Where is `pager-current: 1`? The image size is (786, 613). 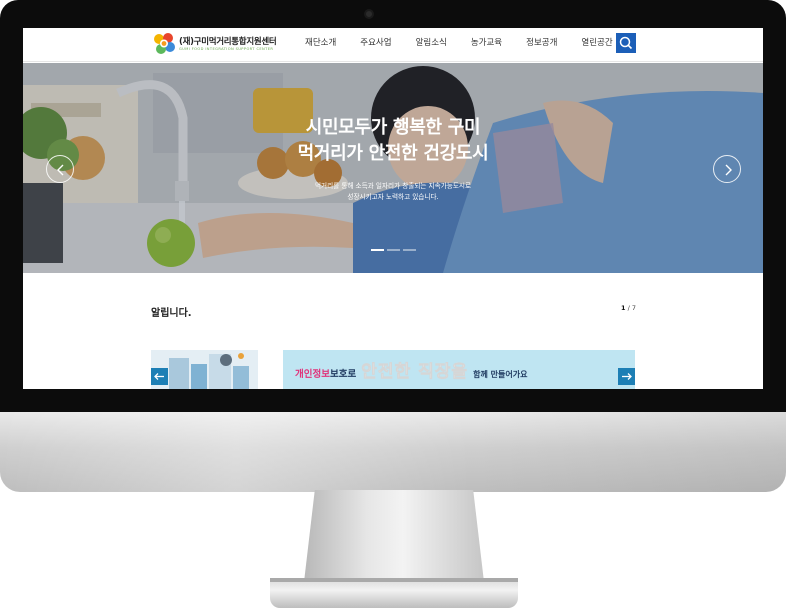
pager-current: 1 is located at coordinates (623, 308).